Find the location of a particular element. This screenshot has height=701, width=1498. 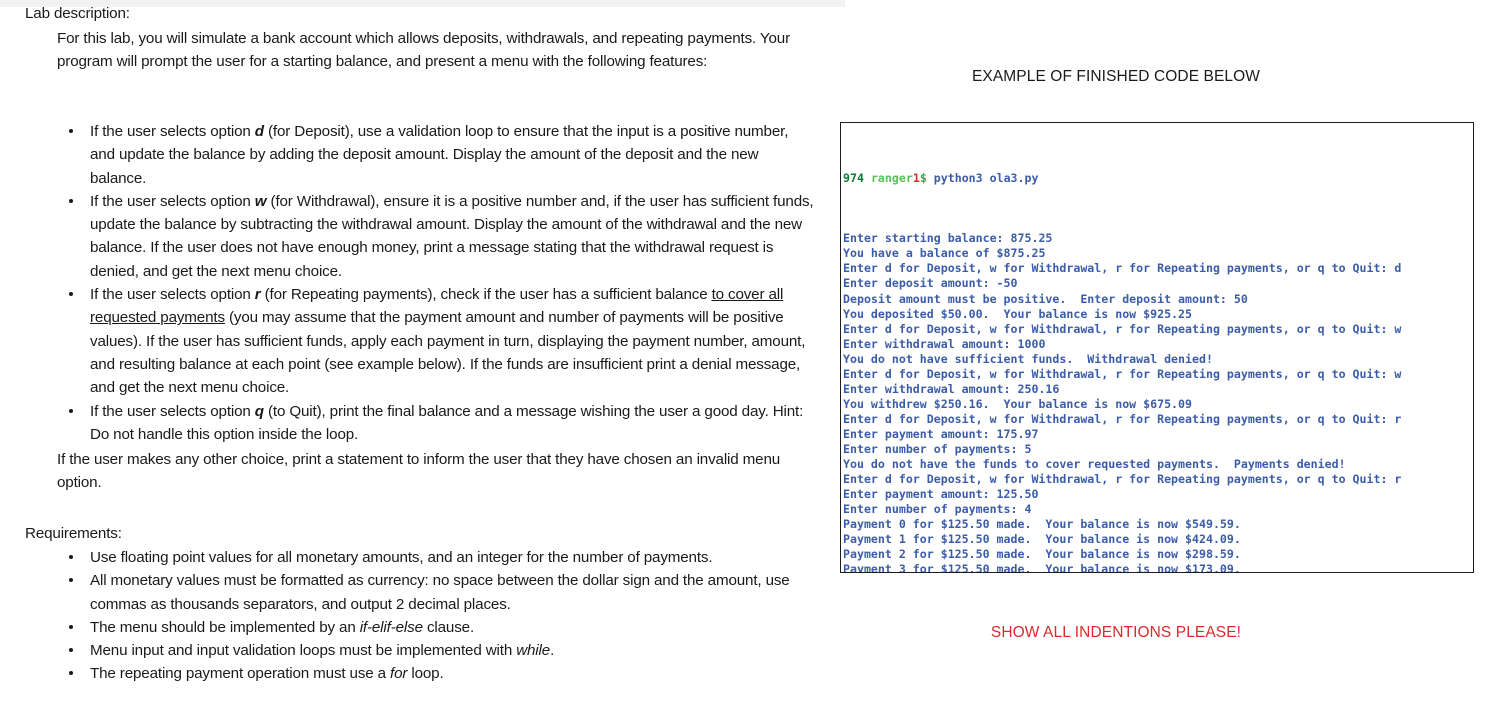

requirement-text-pre: The menu should be implemented by an is located at coordinates (225, 627).